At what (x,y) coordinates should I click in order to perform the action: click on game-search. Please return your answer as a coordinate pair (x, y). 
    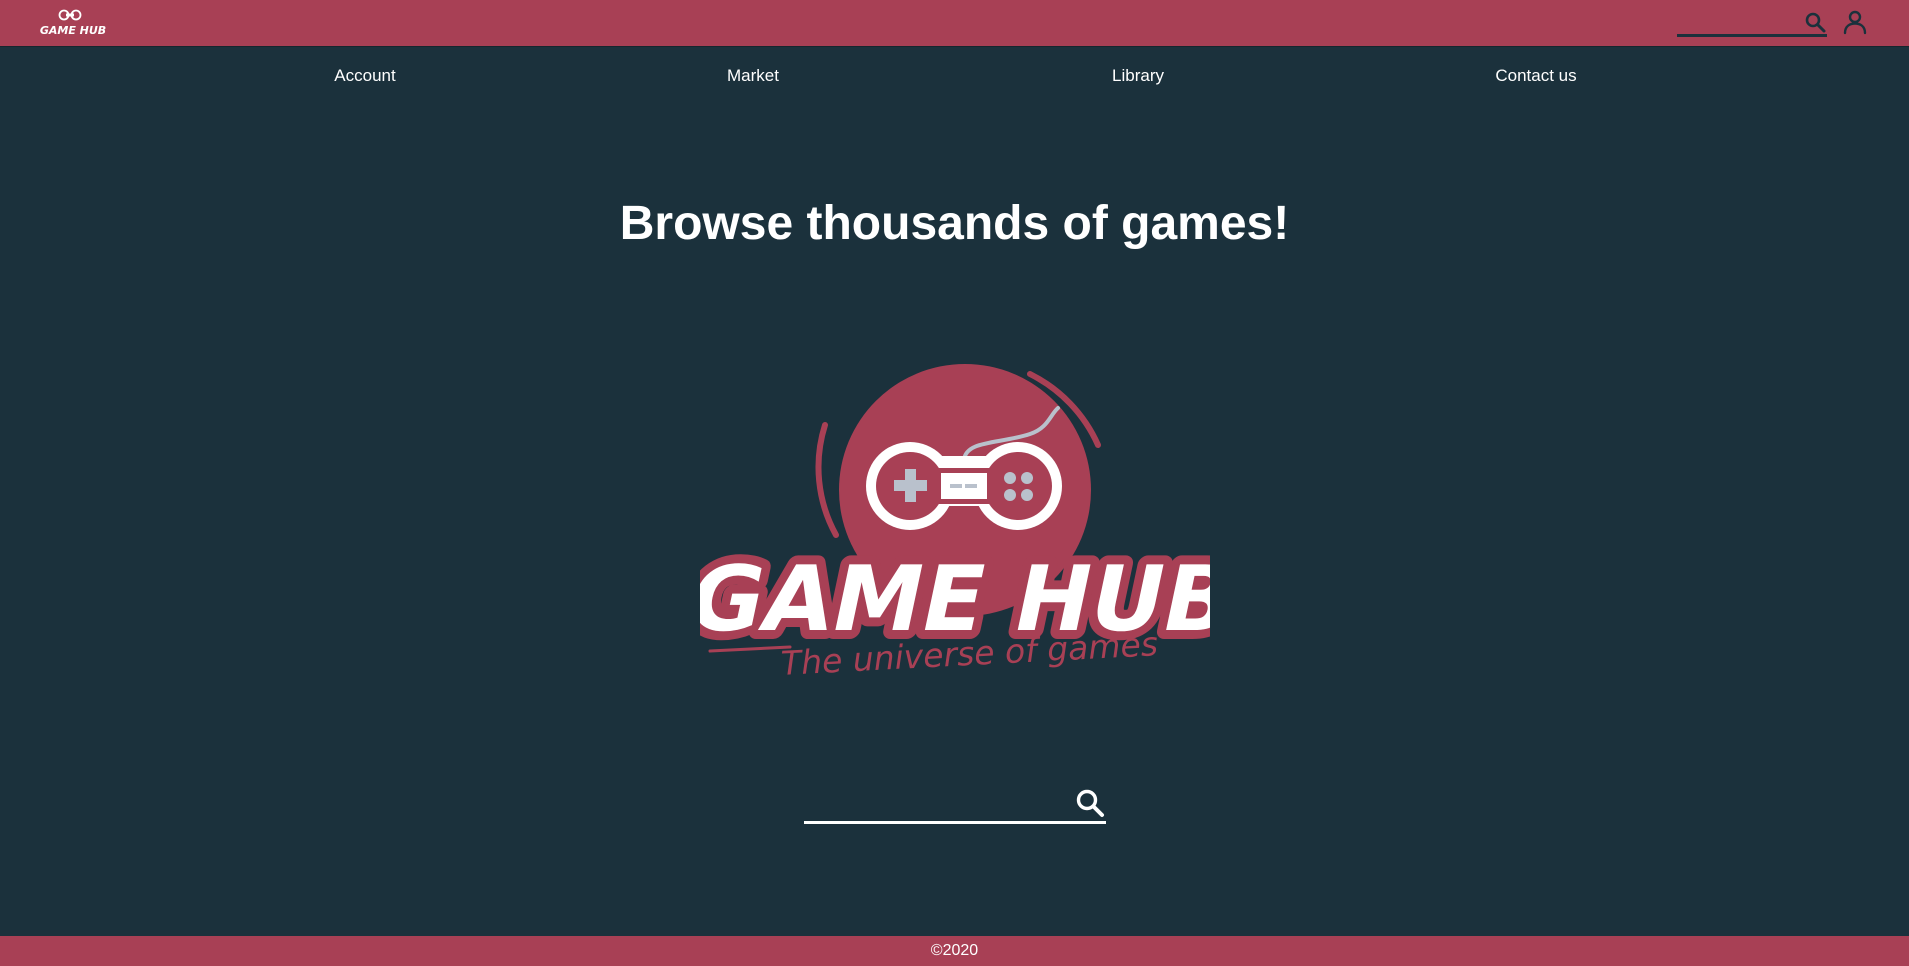
    Looking at the image, I should click on (955, 804).